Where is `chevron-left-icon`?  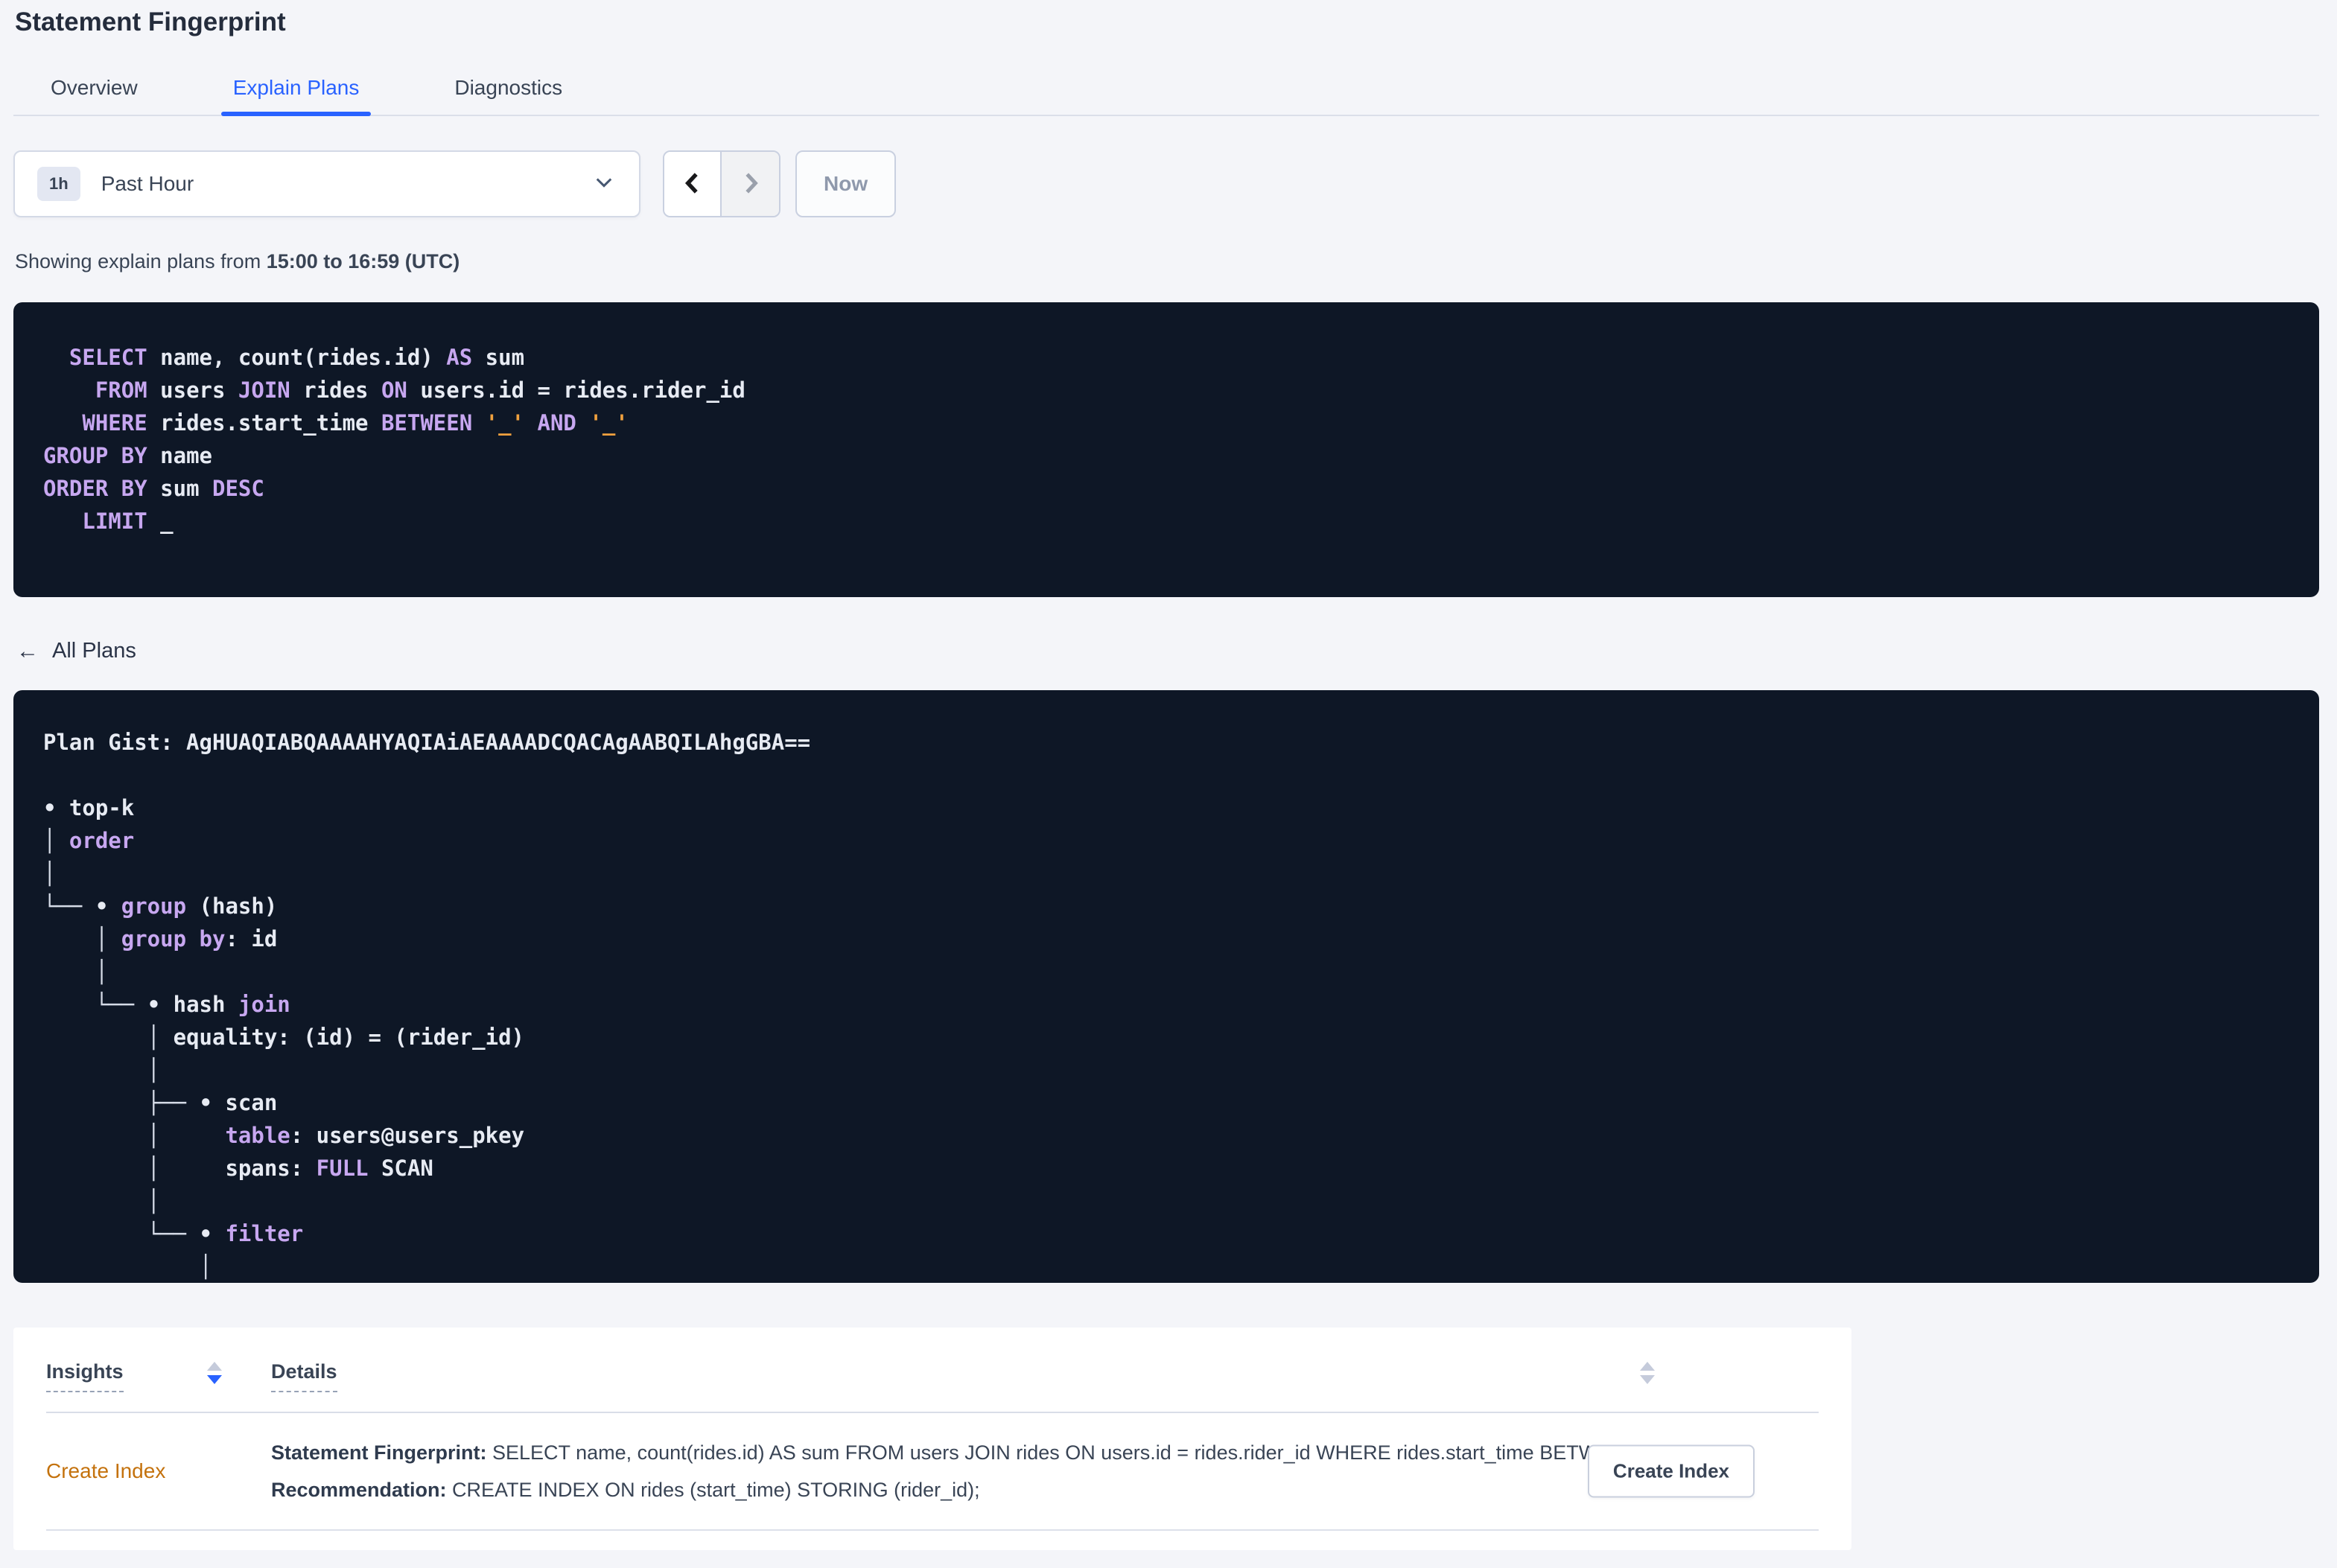 chevron-left-icon is located at coordinates (693, 184).